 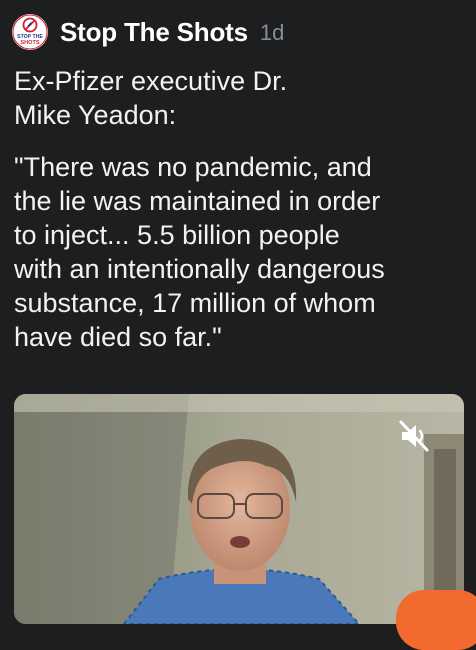 What do you see at coordinates (95, 115) in the screenshot?
I see `intro-line: Mike Yeadon:` at bounding box center [95, 115].